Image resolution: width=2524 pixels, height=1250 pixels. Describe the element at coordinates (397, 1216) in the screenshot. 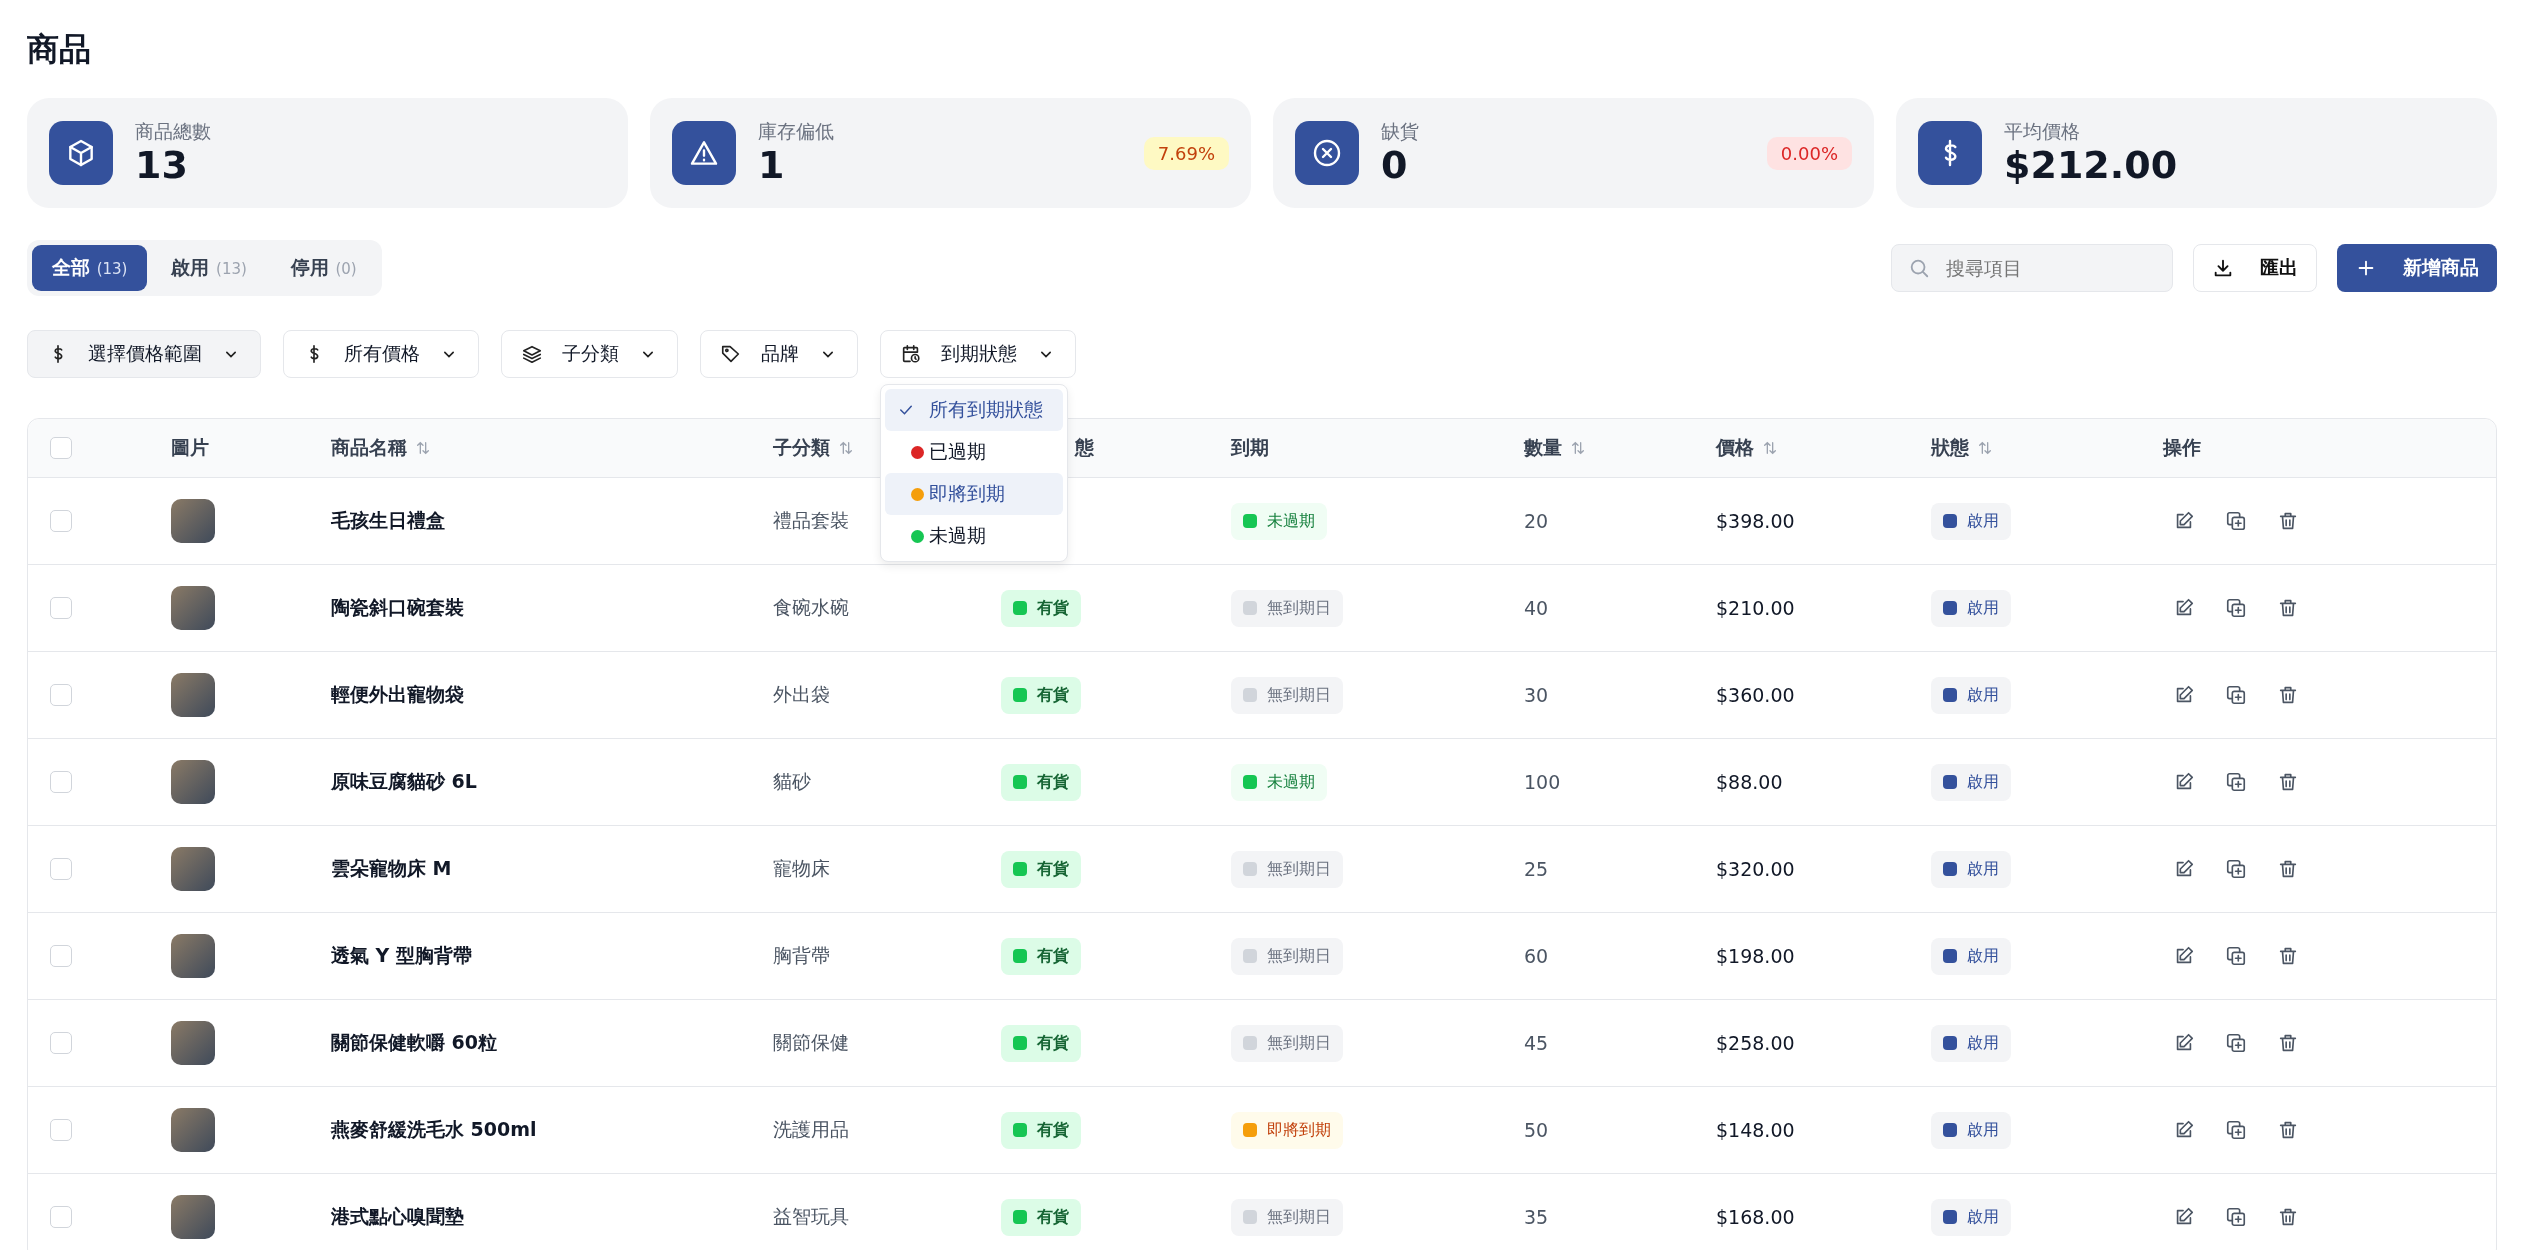

I see `product-name: 港式點心嗅聞墊` at that location.